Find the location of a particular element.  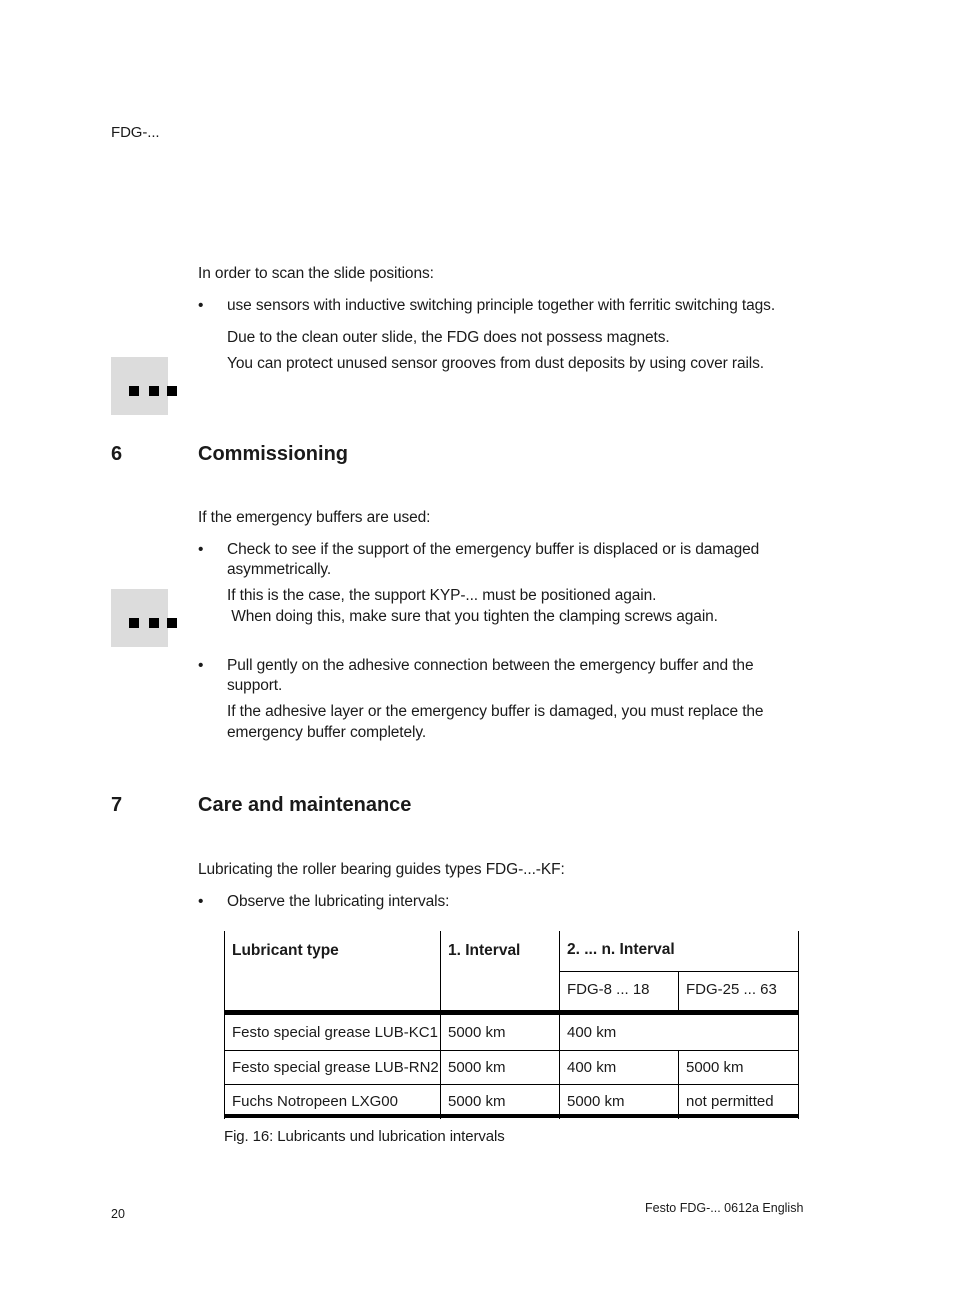

note-line: emergency buffer completely. is located at coordinates (327, 732).